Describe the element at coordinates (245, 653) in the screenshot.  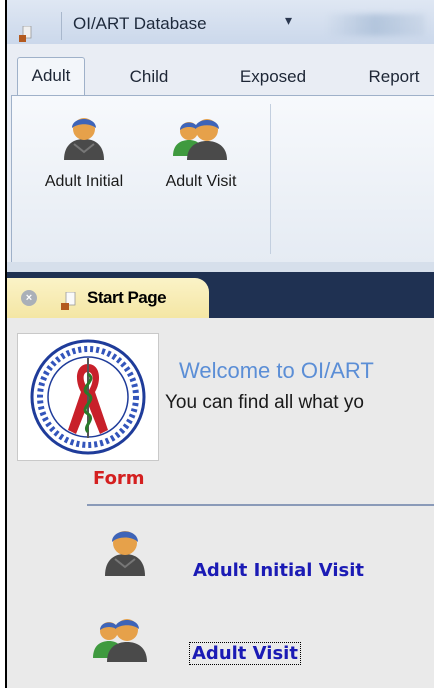
I see `adult-visit-link: Adult Visit` at that location.